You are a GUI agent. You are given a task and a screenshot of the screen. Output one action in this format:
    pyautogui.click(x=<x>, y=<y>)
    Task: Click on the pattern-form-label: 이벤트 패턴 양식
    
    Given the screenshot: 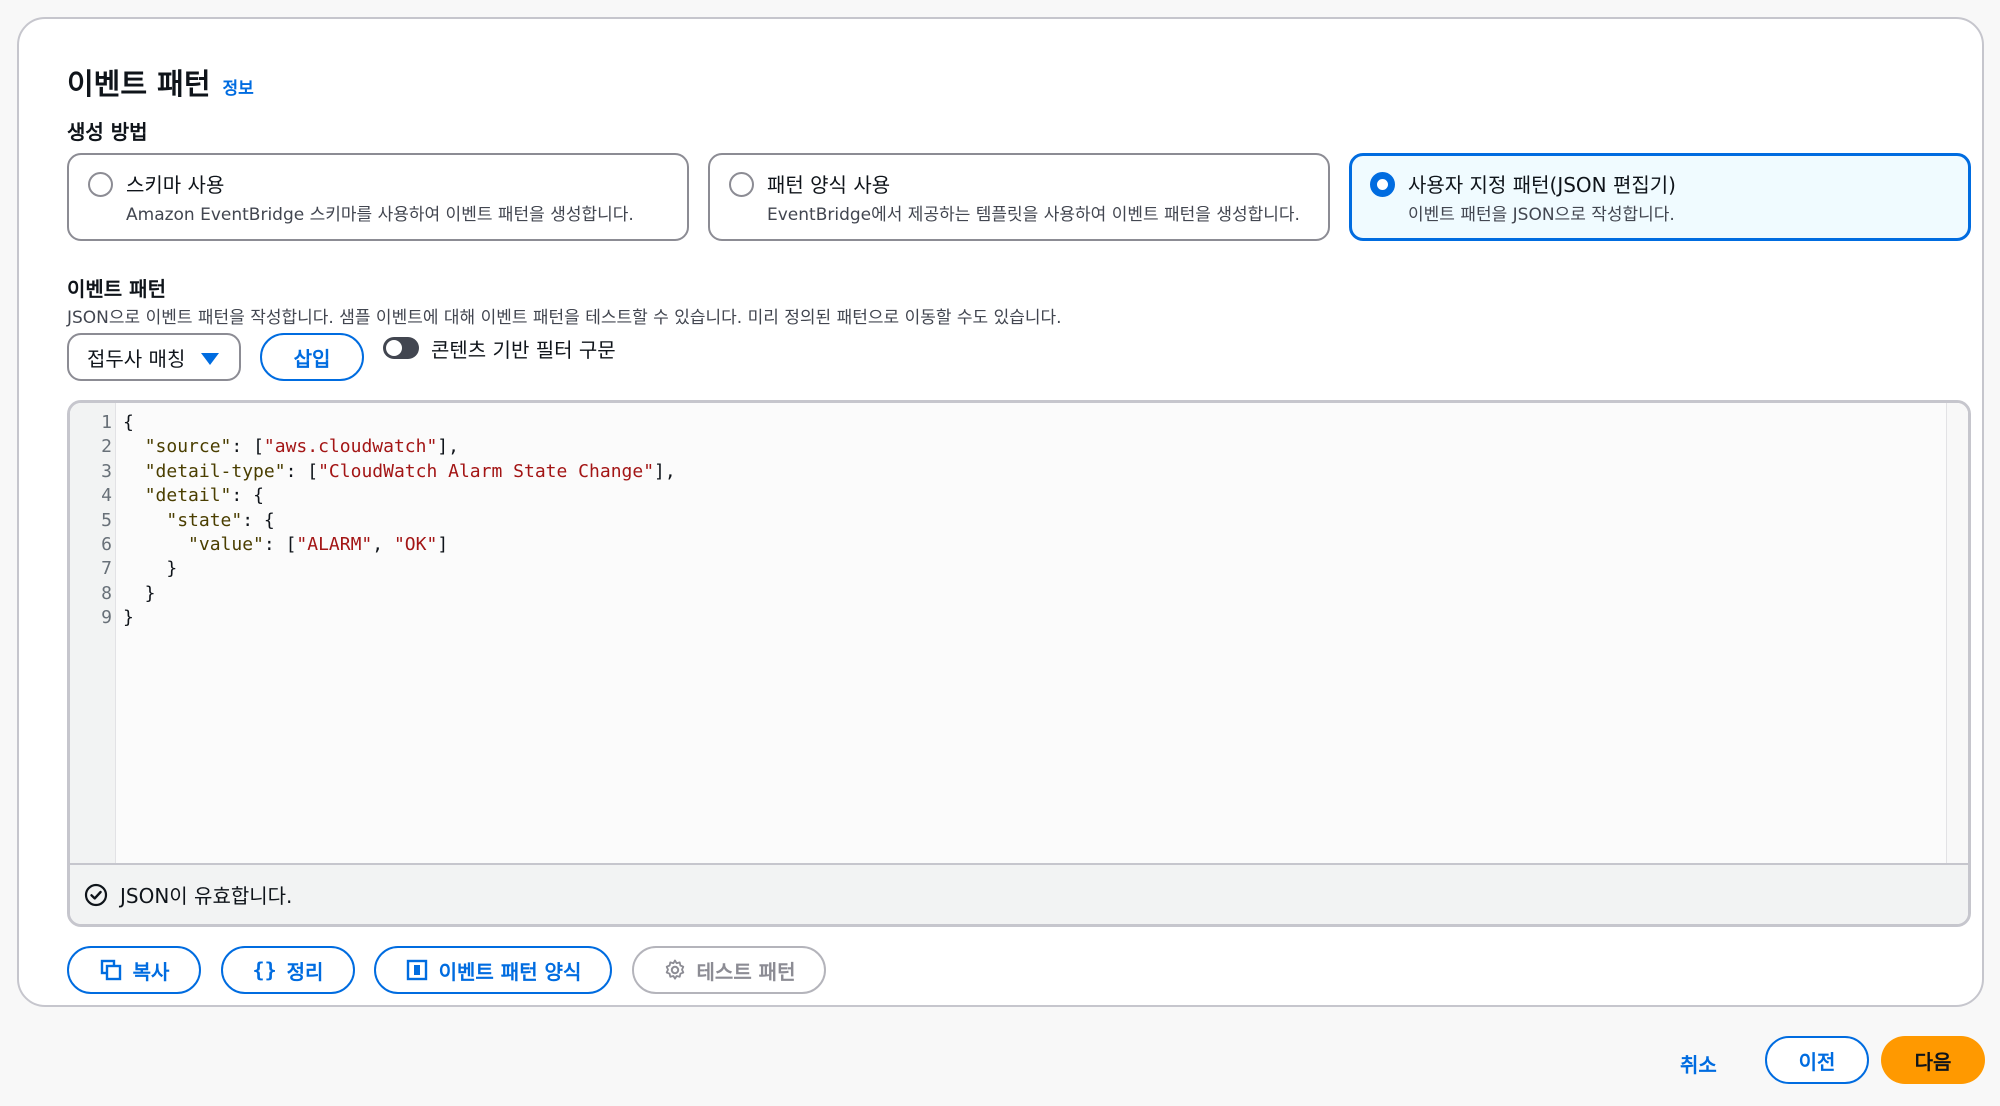 What is the action you would take?
    pyautogui.click(x=510, y=971)
    